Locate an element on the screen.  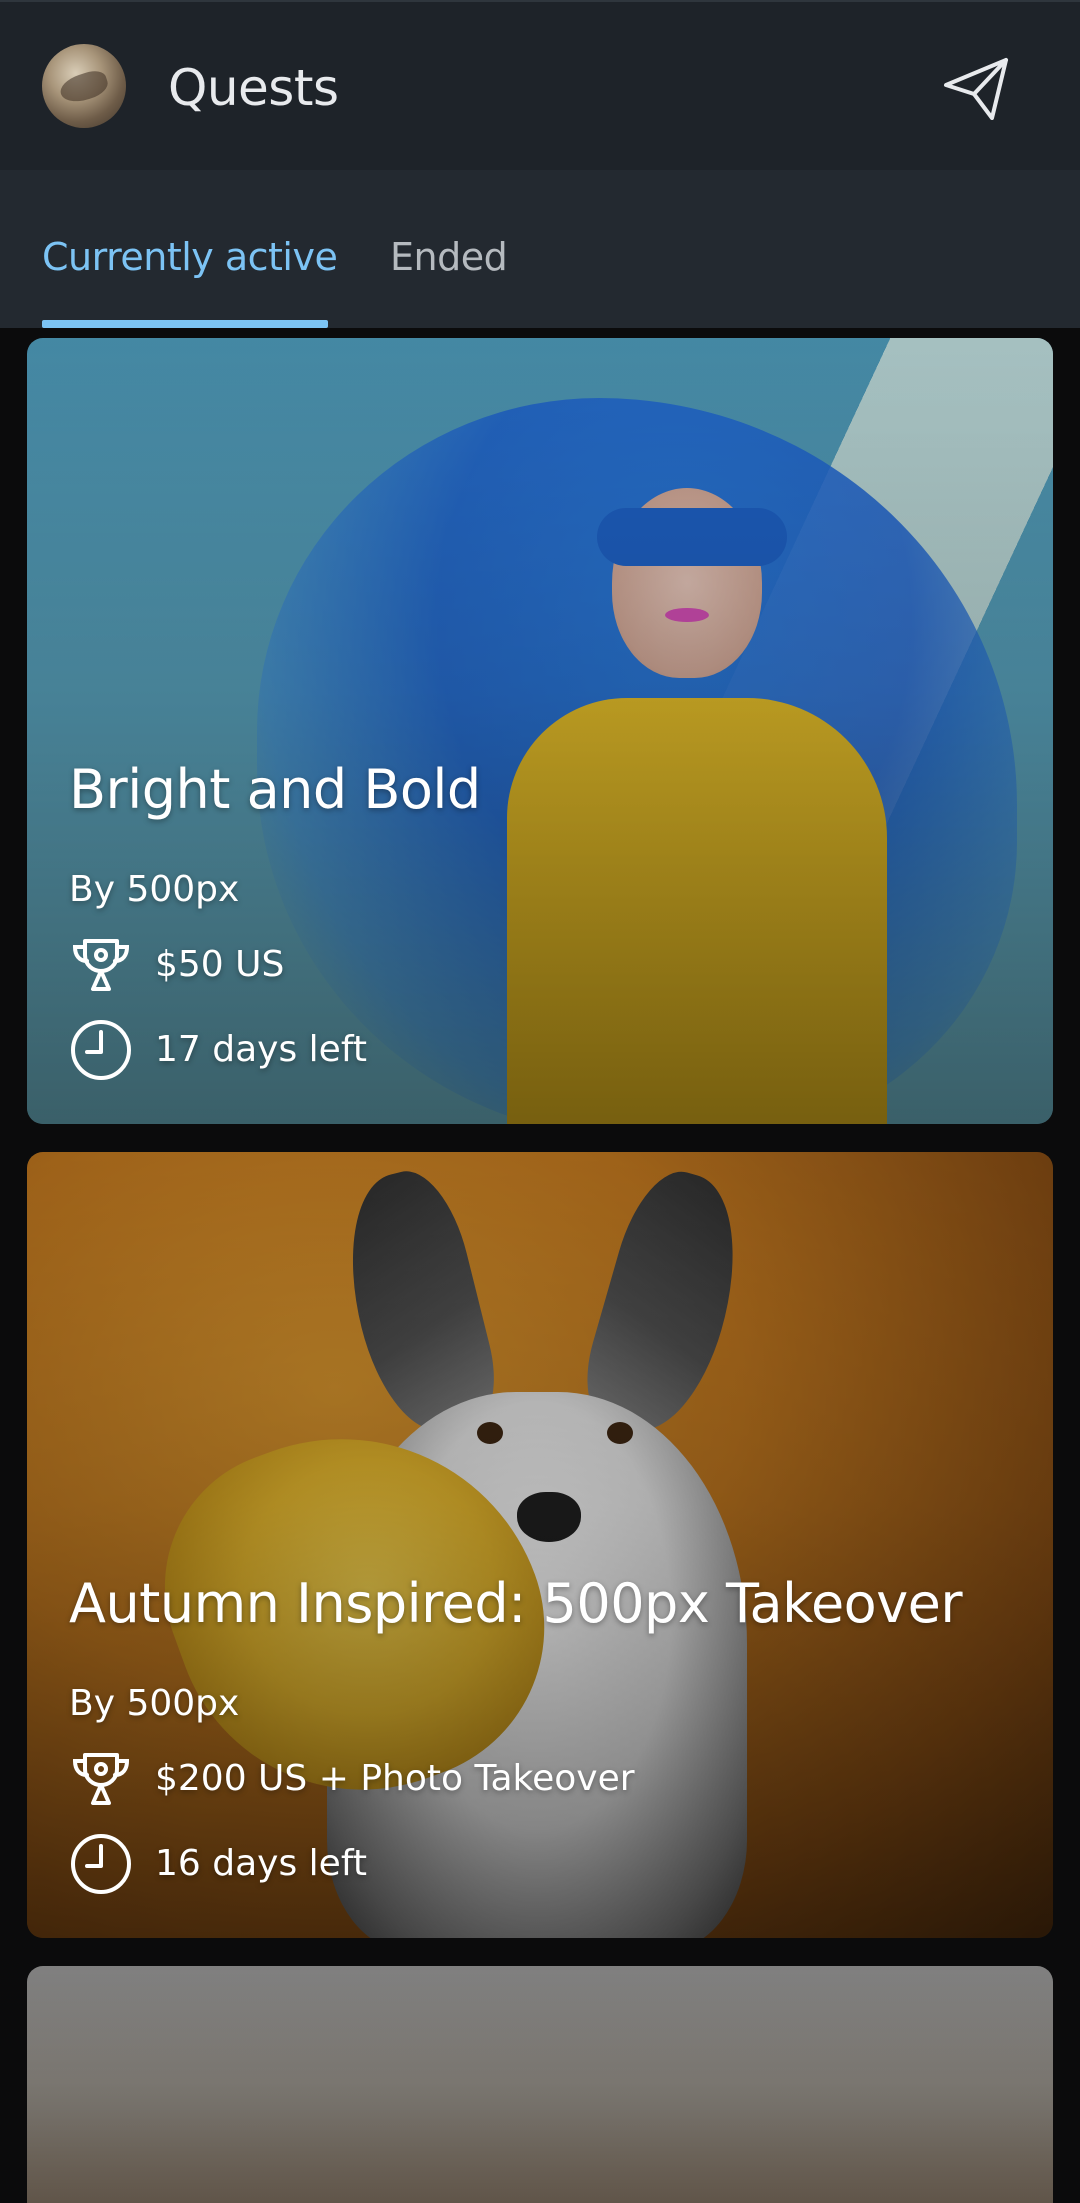
tab-bar: Currently active Ended is located at coordinates (540, 249).